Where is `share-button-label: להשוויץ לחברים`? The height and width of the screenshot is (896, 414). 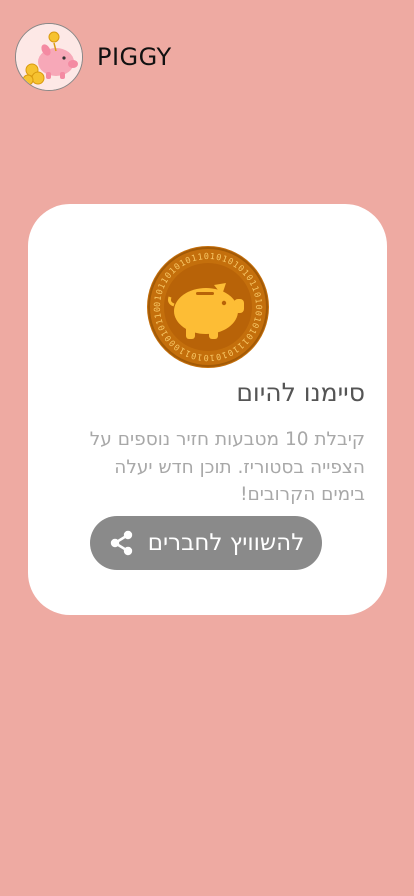
share-button-label: להשוויץ לחברים is located at coordinates (226, 543).